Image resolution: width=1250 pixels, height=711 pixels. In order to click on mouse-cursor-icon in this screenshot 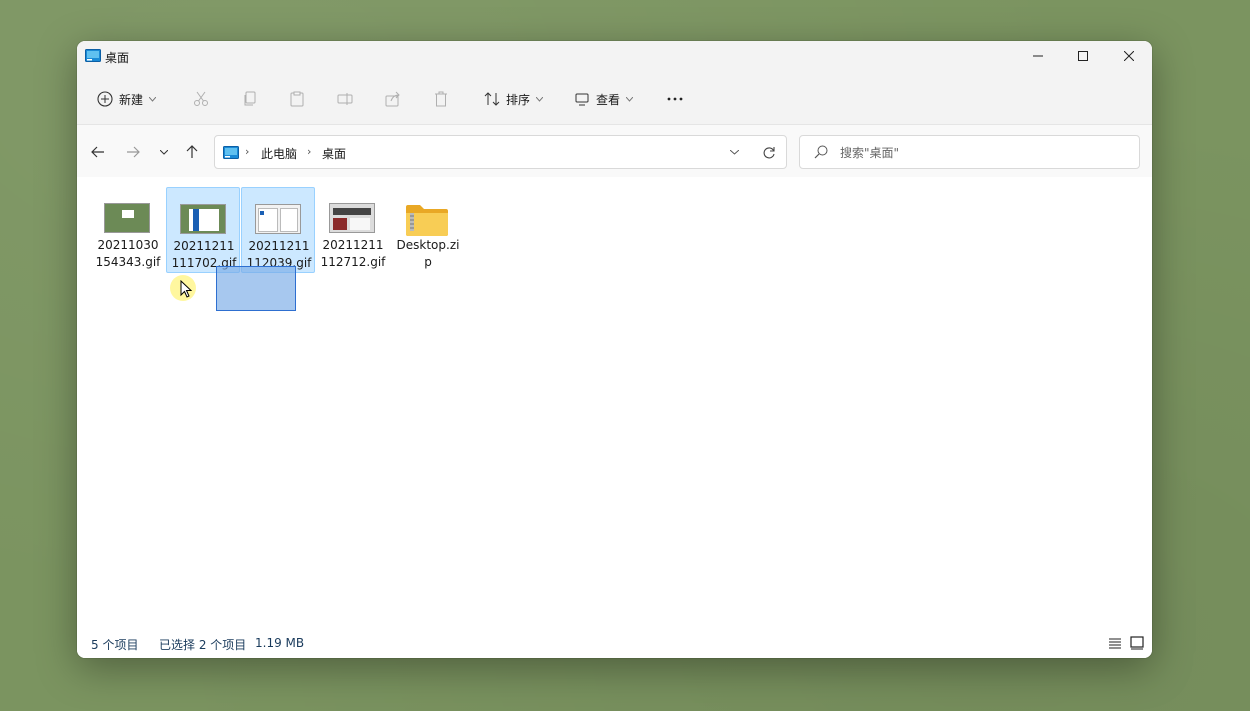, I will do `click(186, 289)`.